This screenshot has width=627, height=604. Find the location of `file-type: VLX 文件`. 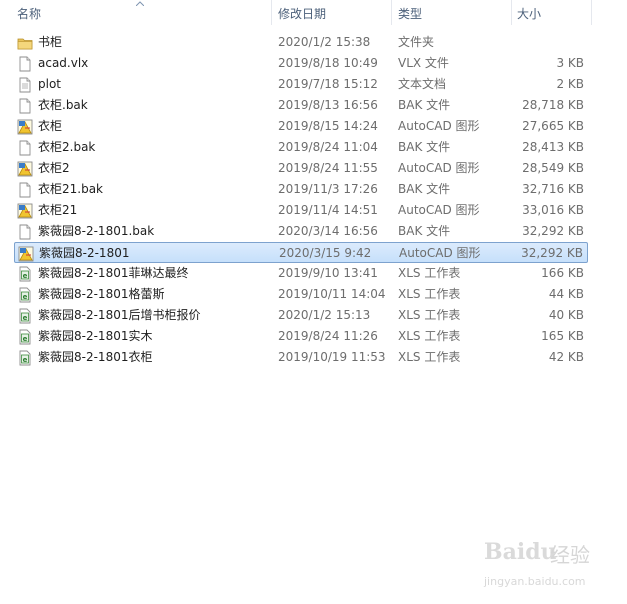

file-type: VLX 文件 is located at coordinates (423, 63).